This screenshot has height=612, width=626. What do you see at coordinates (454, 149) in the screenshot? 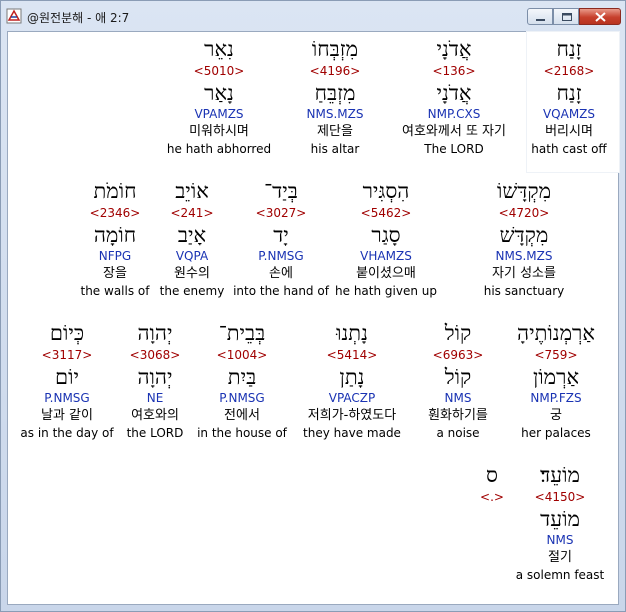
I see `english-gloss: The LORD` at bounding box center [454, 149].